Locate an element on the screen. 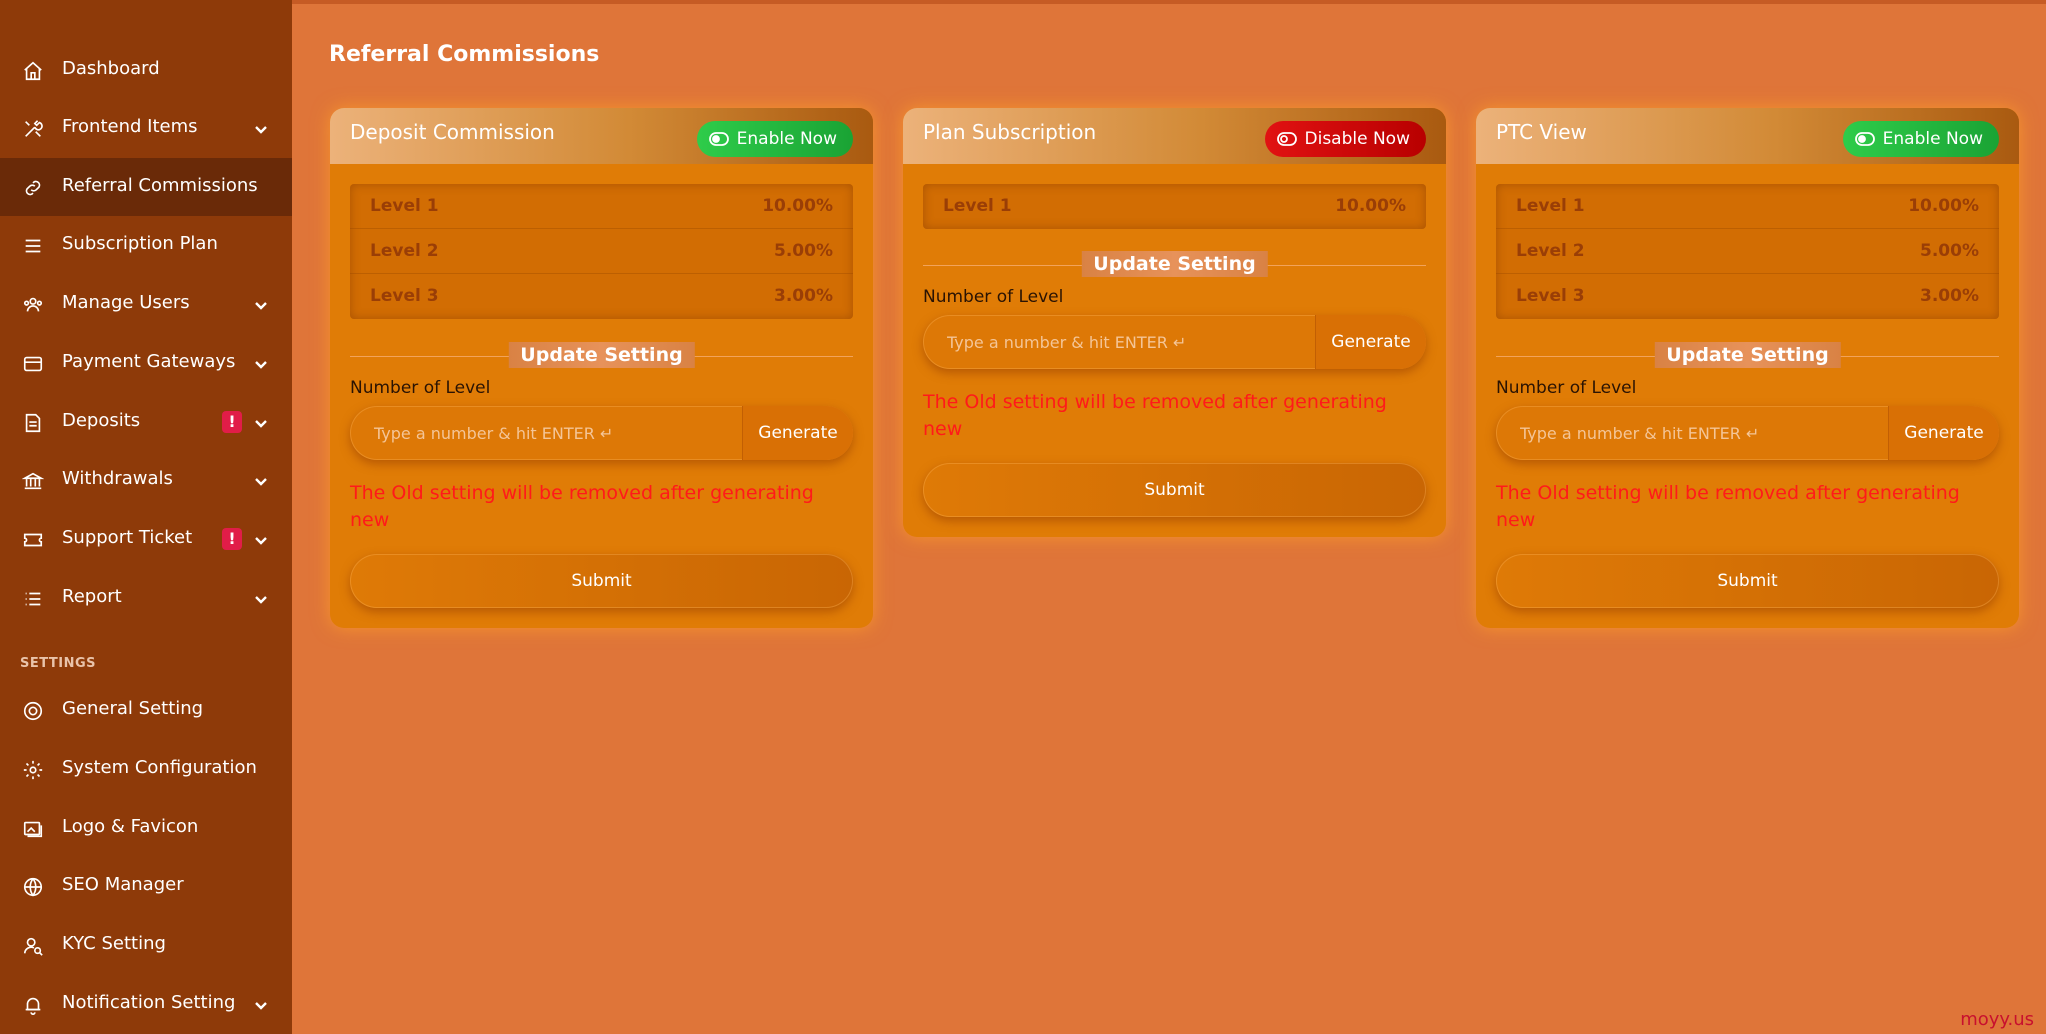 Image resolution: width=2046 pixels, height=1034 pixels. credit-card-icon is located at coordinates (33, 364).